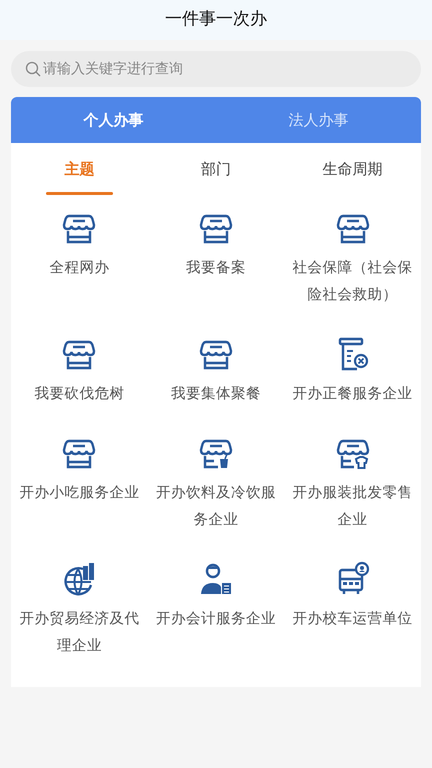 This screenshot has height=768, width=432. Describe the element at coordinates (215, 394) in the screenshot. I see `service-item: 我要集体聚餐` at that location.